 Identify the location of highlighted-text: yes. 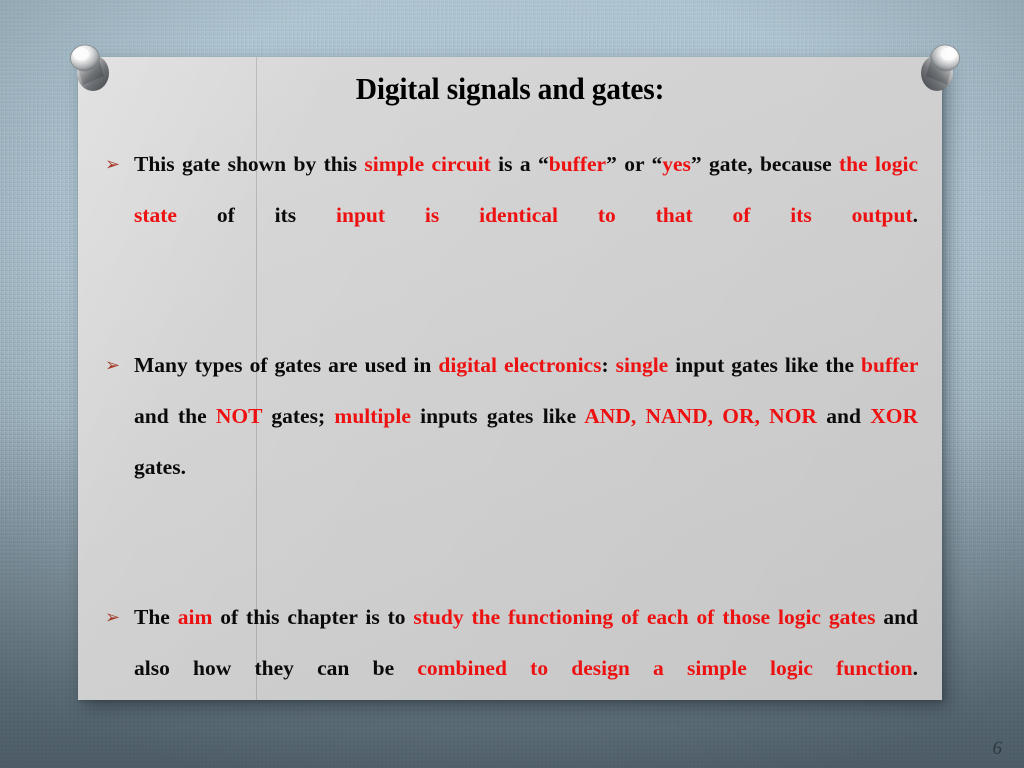
(676, 164).